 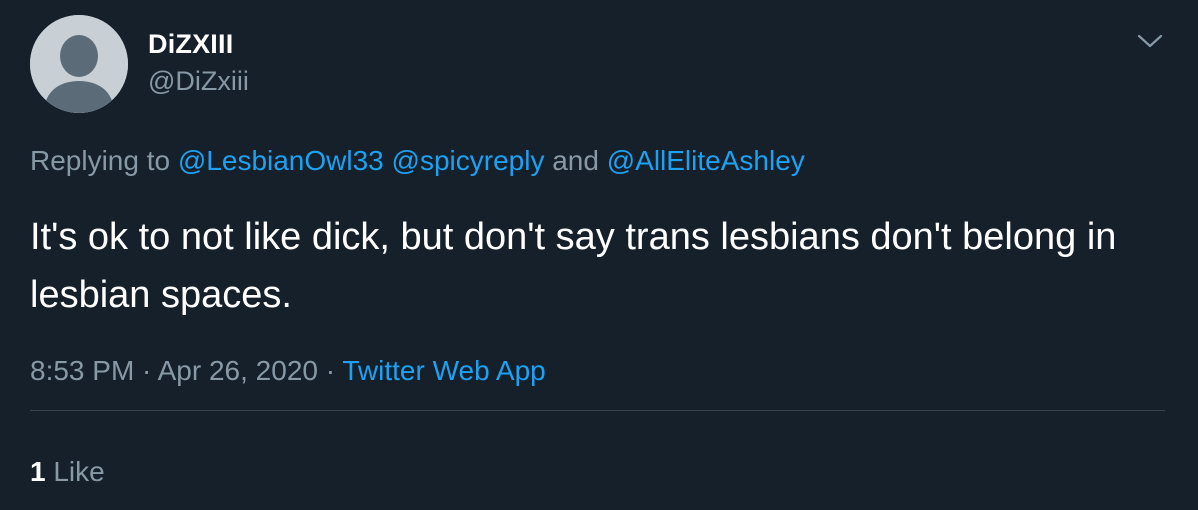 I want to click on avatar, so click(x=79, y=64).